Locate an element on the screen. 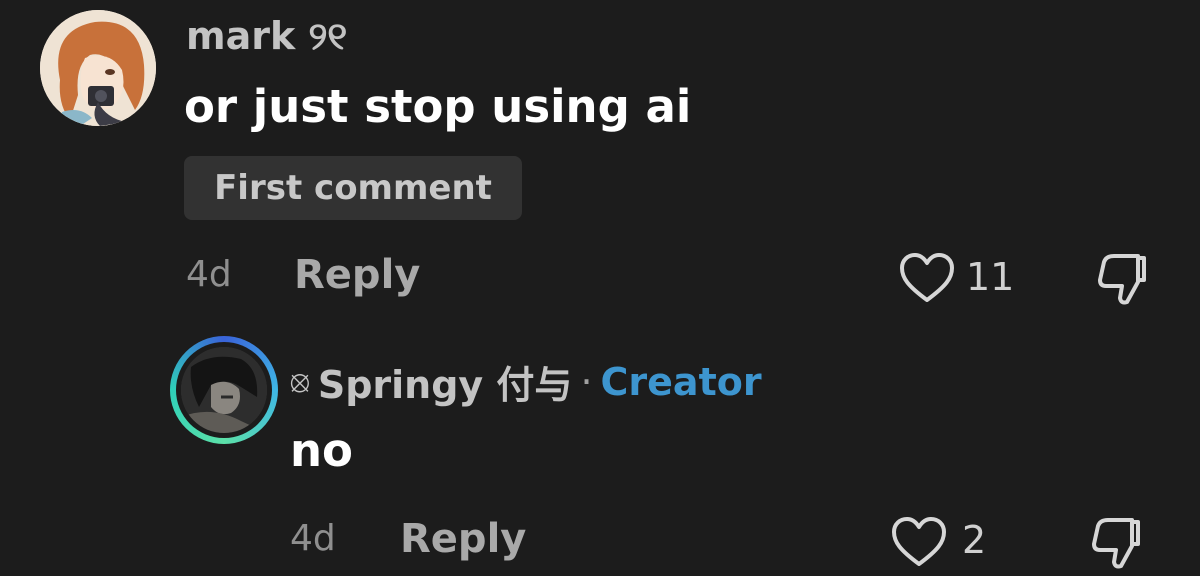  comment-age: 4d is located at coordinates (209, 274).